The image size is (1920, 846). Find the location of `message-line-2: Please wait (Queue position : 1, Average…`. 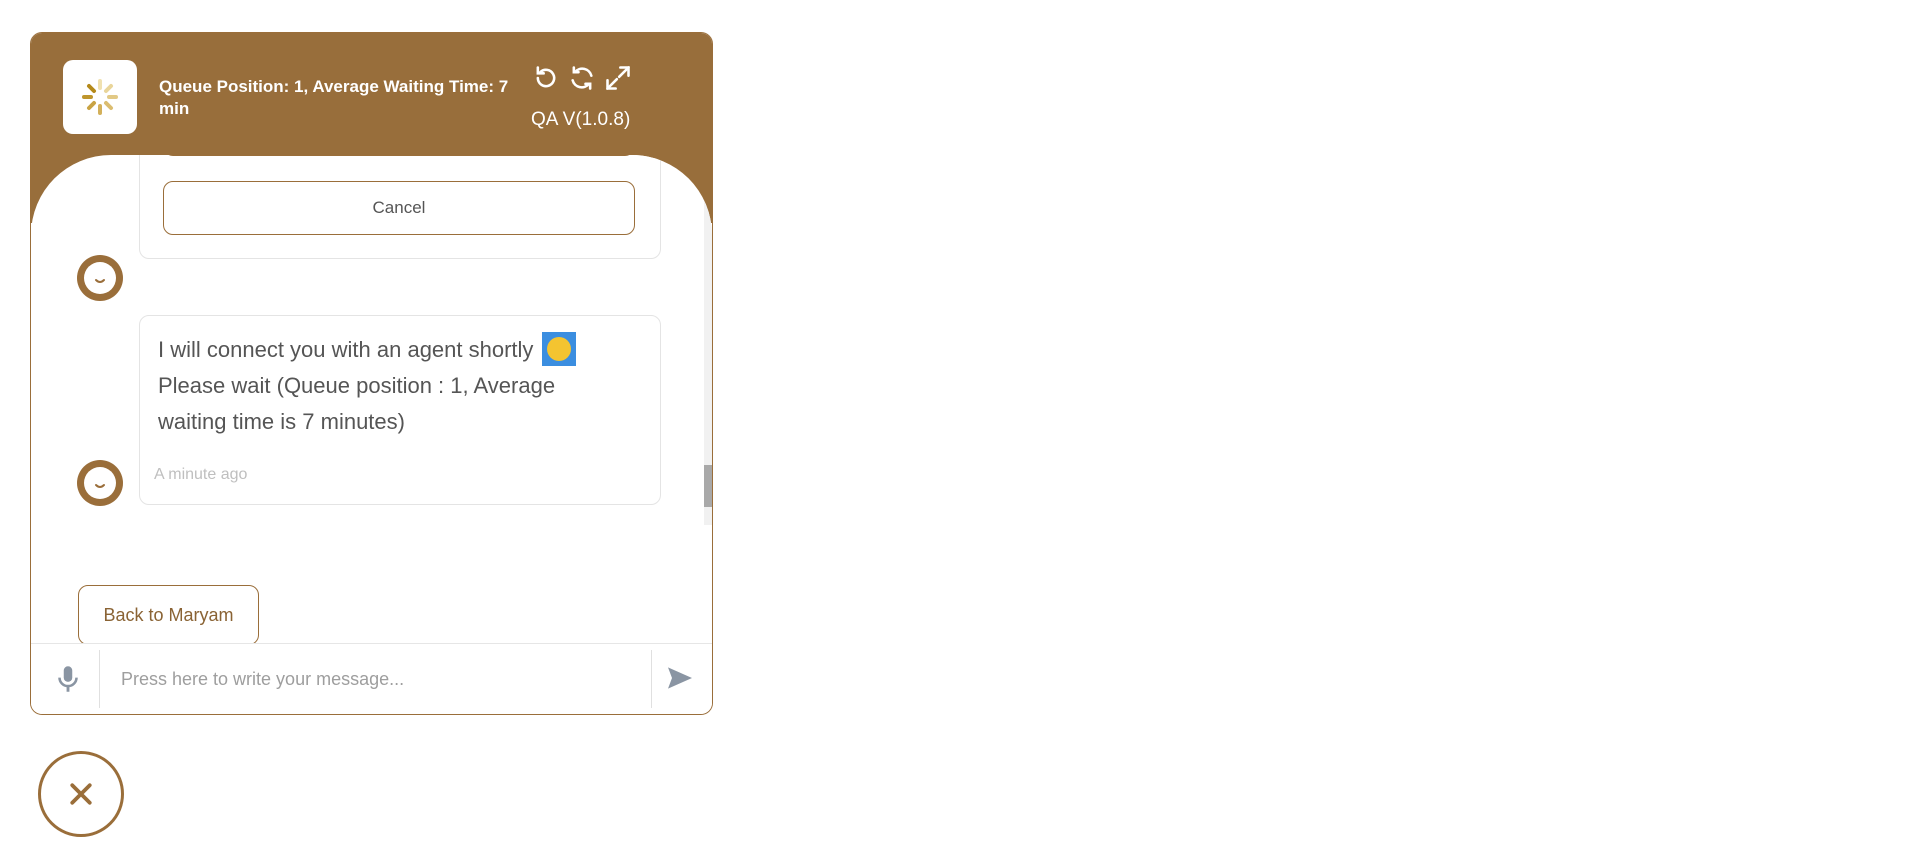

message-line-2: Please wait (Queue position : 1, Average… is located at coordinates (357, 404).